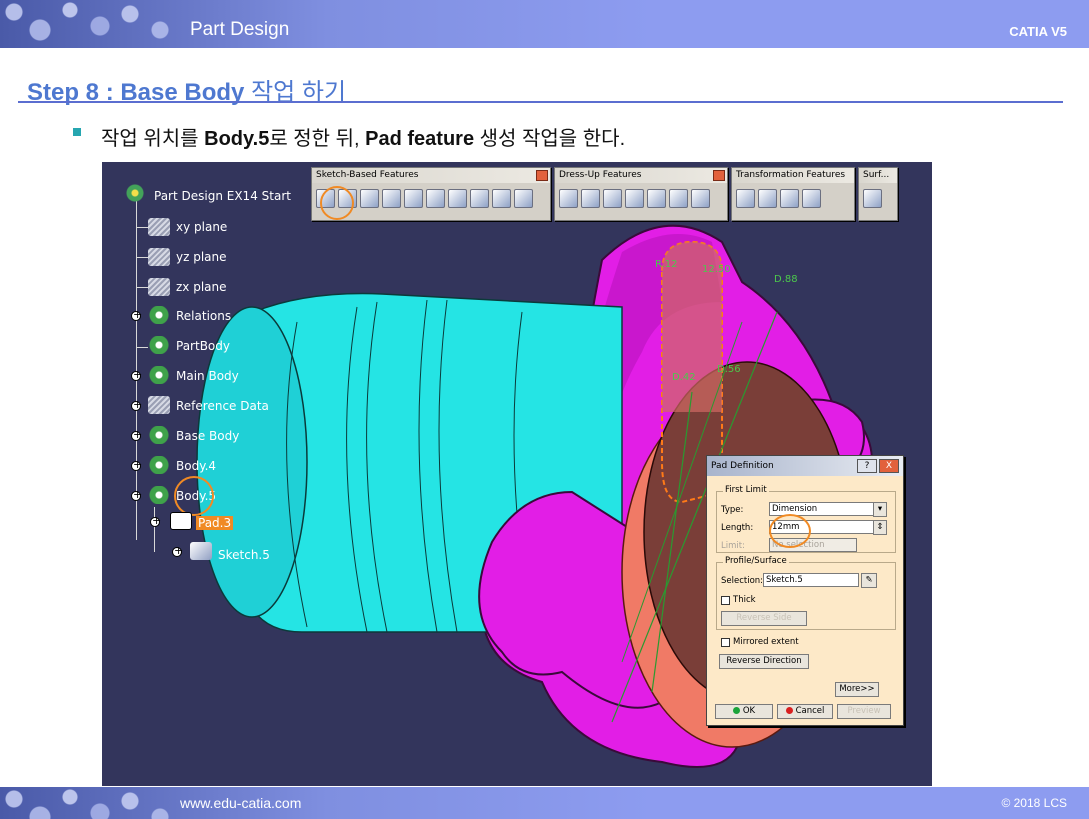 This screenshot has height=819, width=1089. What do you see at coordinates (1038, 31) in the screenshot?
I see `brand-label: CATIA V5` at bounding box center [1038, 31].